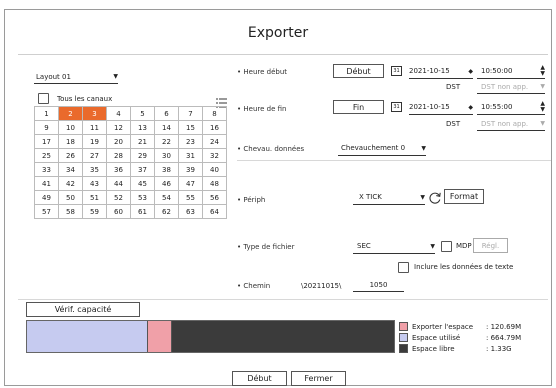 Image resolution: width=556 pixels, height=388 pixels. Describe the element at coordinates (190, 169) in the screenshot. I see `channel-cell: 39` at that location.